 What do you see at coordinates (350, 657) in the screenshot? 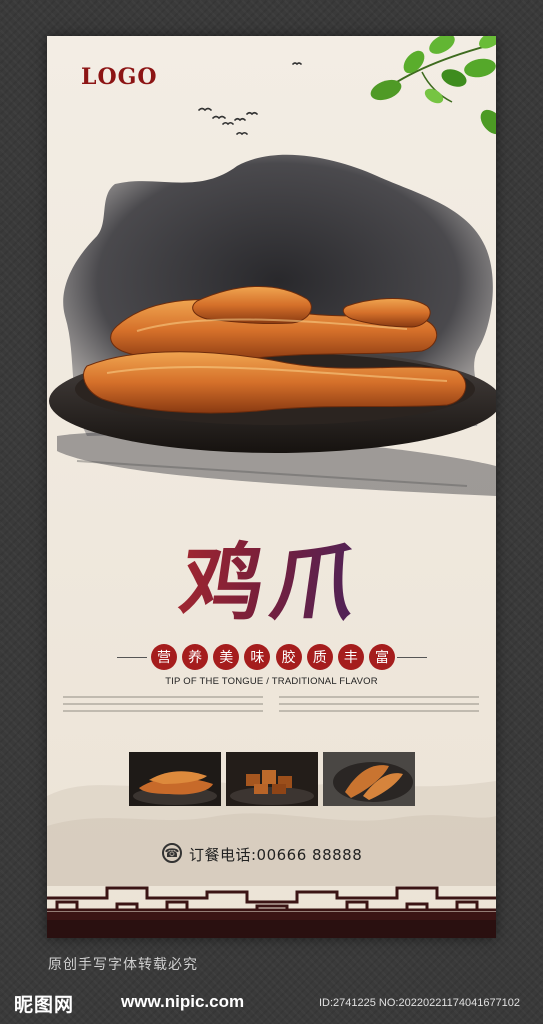
I see `slogan-badge: 丰` at bounding box center [350, 657].